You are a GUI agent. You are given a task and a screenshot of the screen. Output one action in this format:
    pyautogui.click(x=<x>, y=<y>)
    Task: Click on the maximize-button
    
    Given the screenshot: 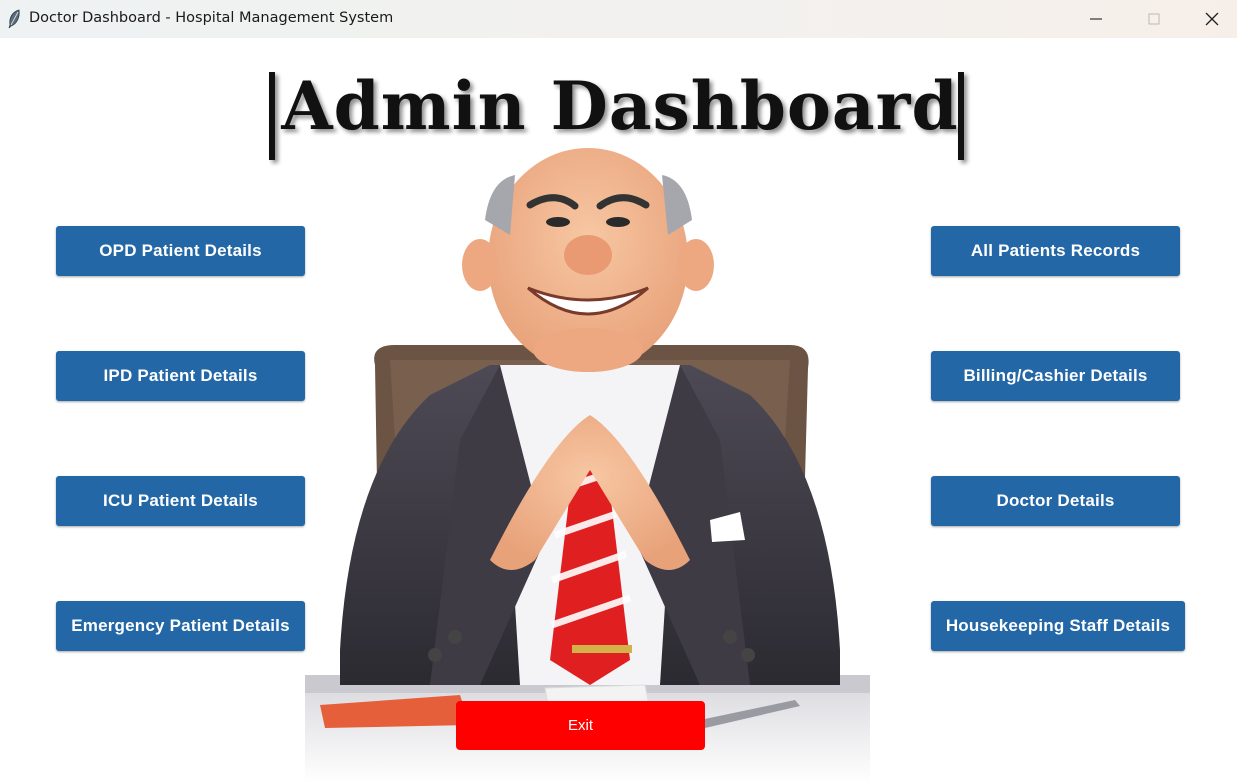 What is the action you would take?
    pyautogui.click(x=1154, y=19)
    